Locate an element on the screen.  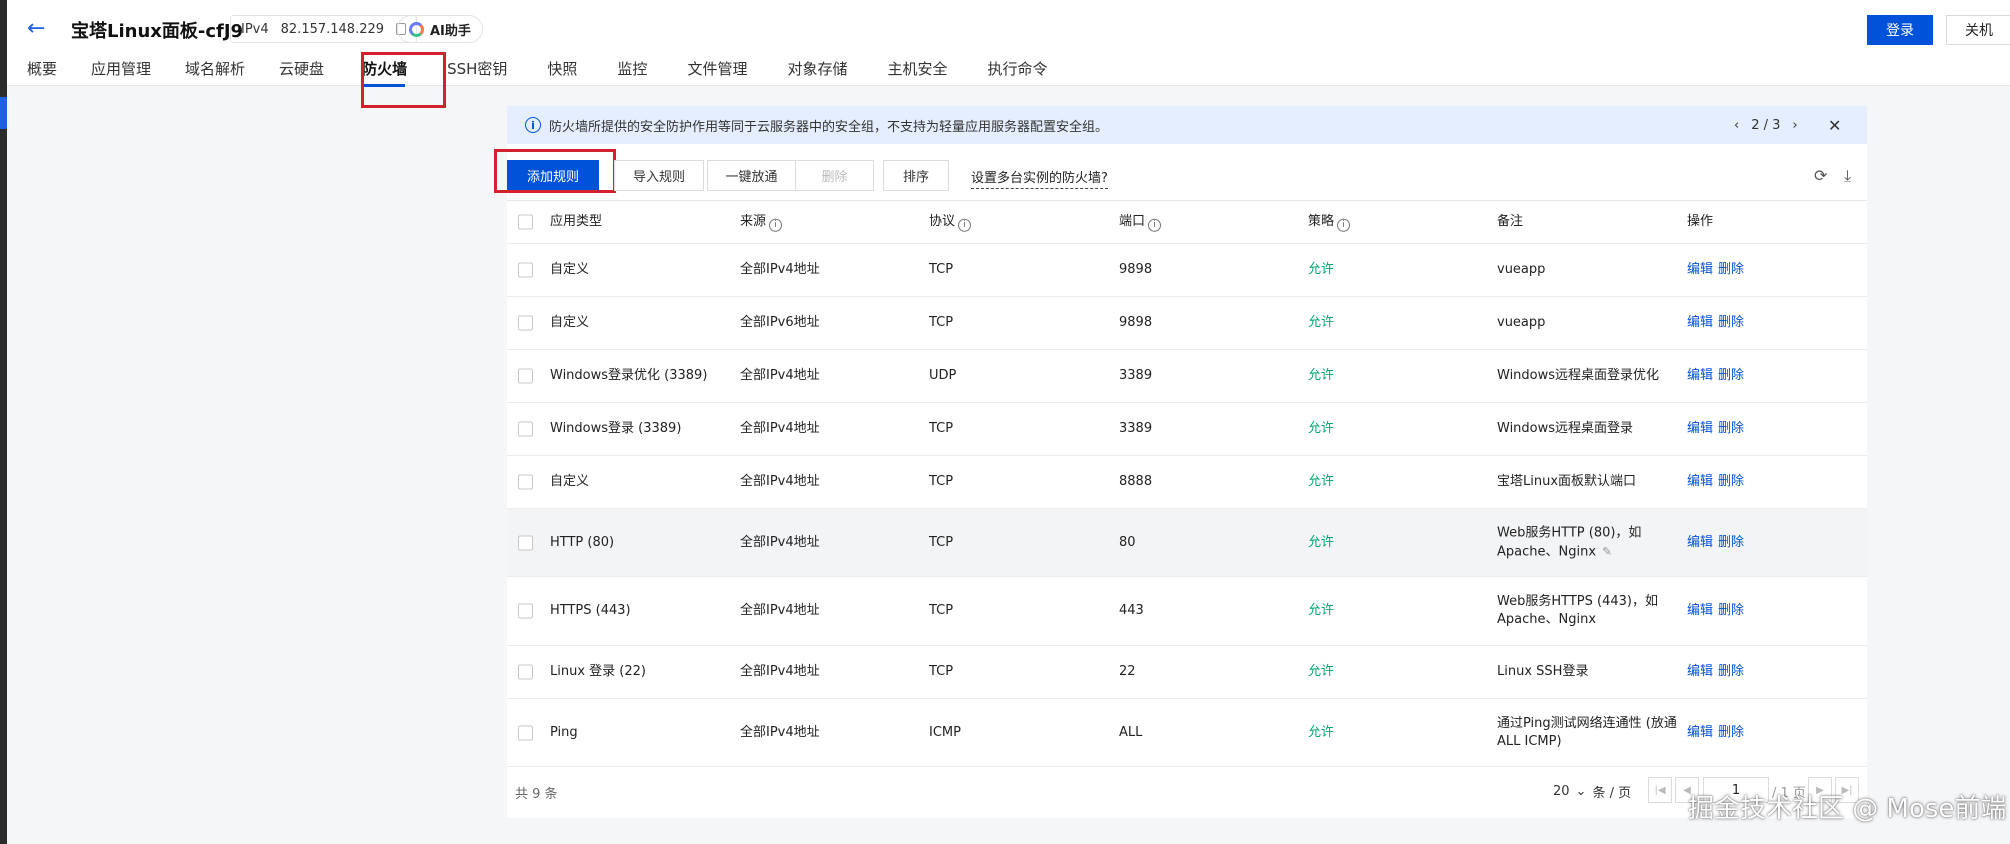
cell-port: ALL is located at coordinates (1131, 732).